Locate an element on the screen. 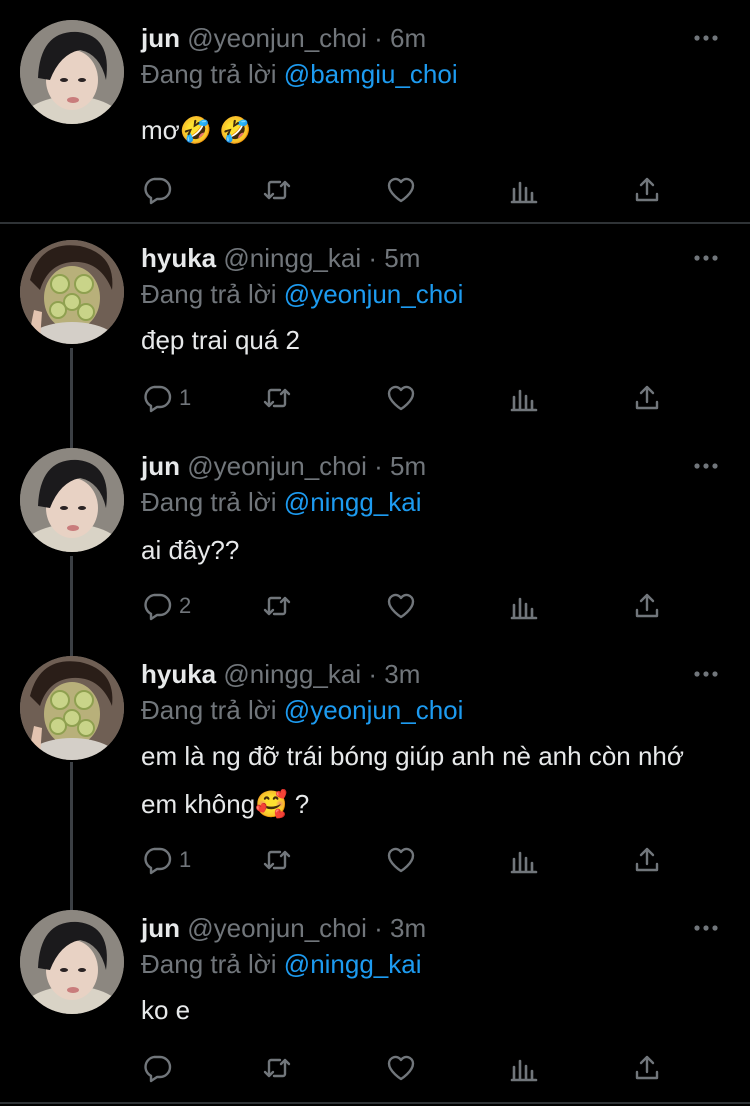  reply-count: 2 is located at coordinates (185, 605).